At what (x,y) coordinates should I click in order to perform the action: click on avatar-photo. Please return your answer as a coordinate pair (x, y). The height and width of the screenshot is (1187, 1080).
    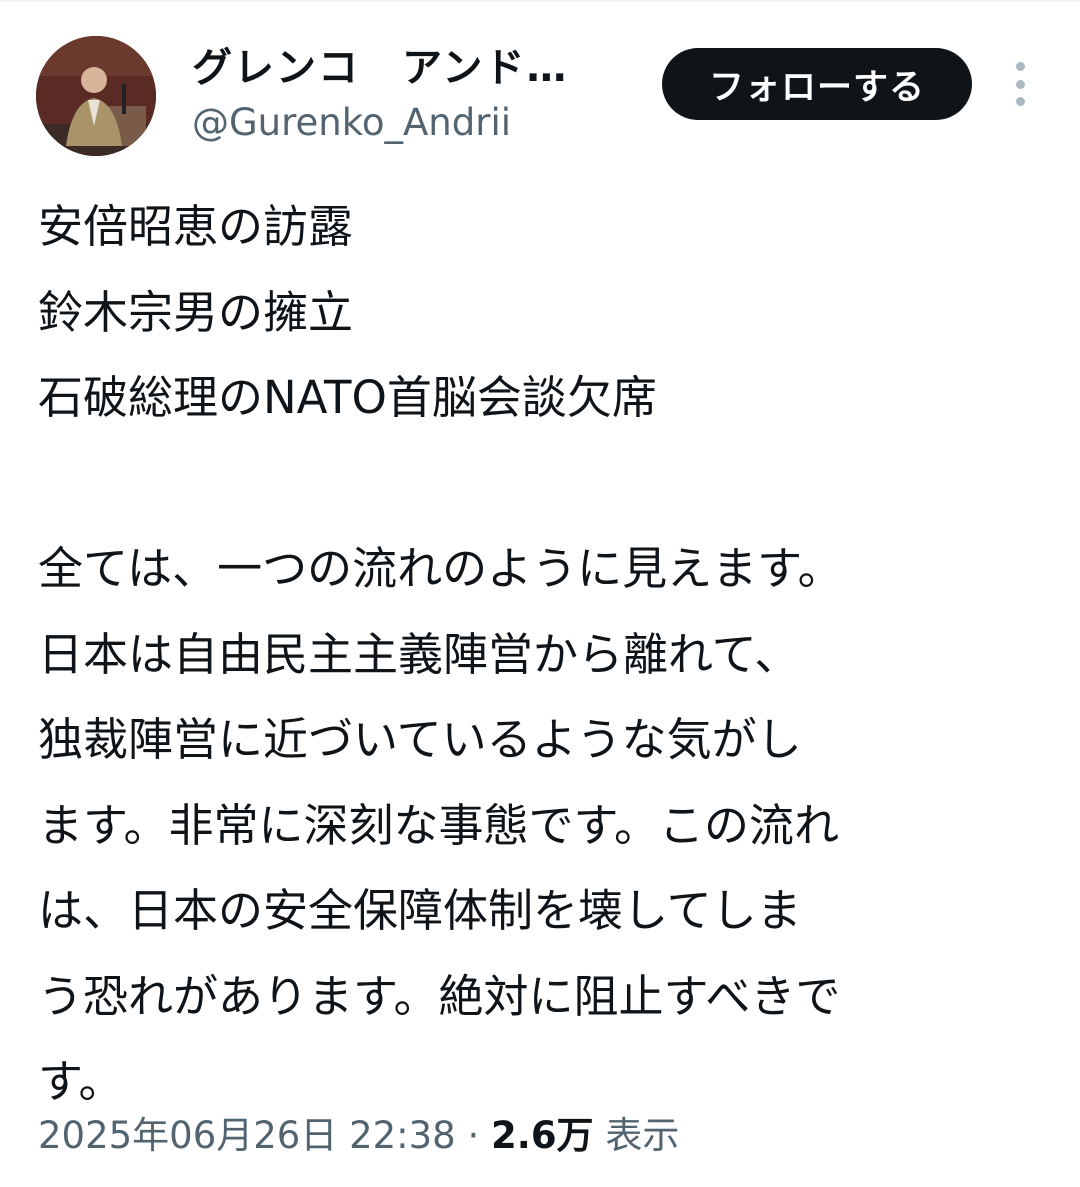
    Looking at the image, I should click on (96, 96).